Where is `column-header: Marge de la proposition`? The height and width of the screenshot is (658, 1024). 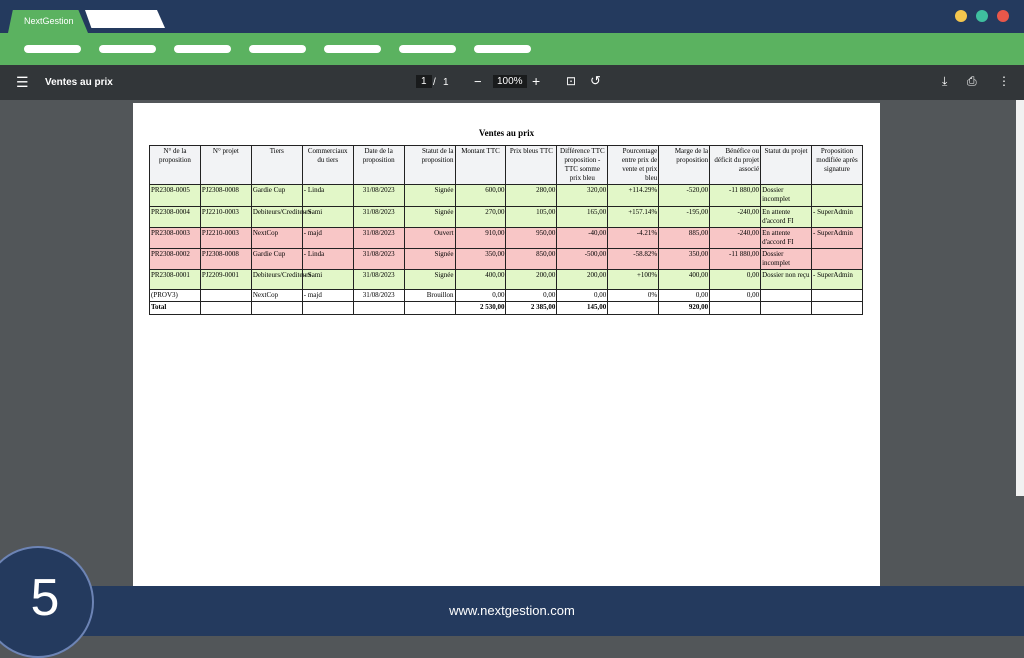
column-header: Marge de la proposition is located at coordinates (684, 165).